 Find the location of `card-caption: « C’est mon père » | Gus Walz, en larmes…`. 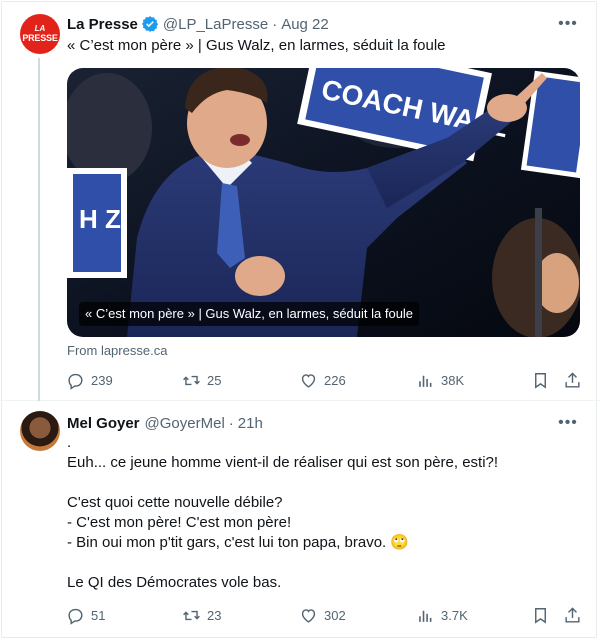

card-caption: « C’est mon père » | Gus Walz, en larmes… is located at coordinates (249, 314).